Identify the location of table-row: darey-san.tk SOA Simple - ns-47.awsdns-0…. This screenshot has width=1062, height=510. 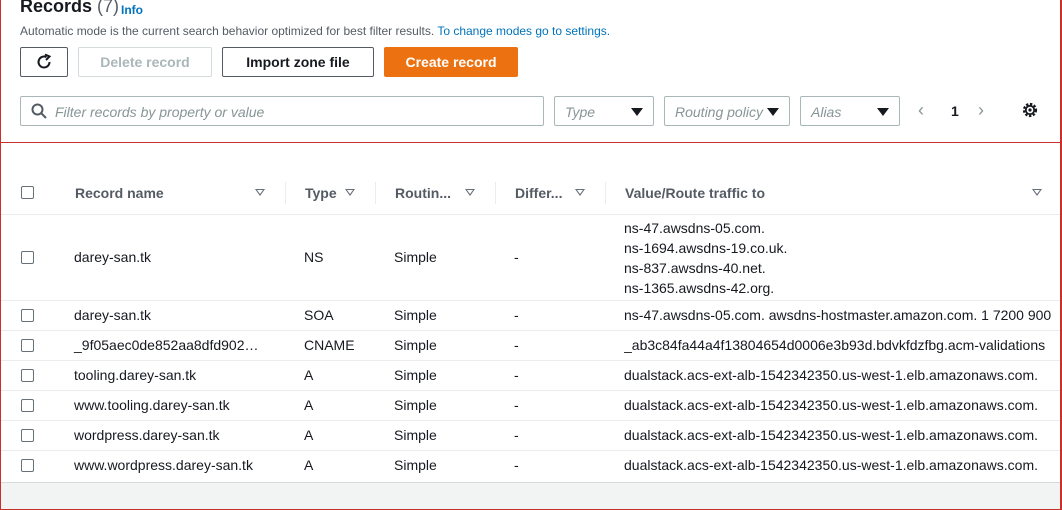
(530, 316).